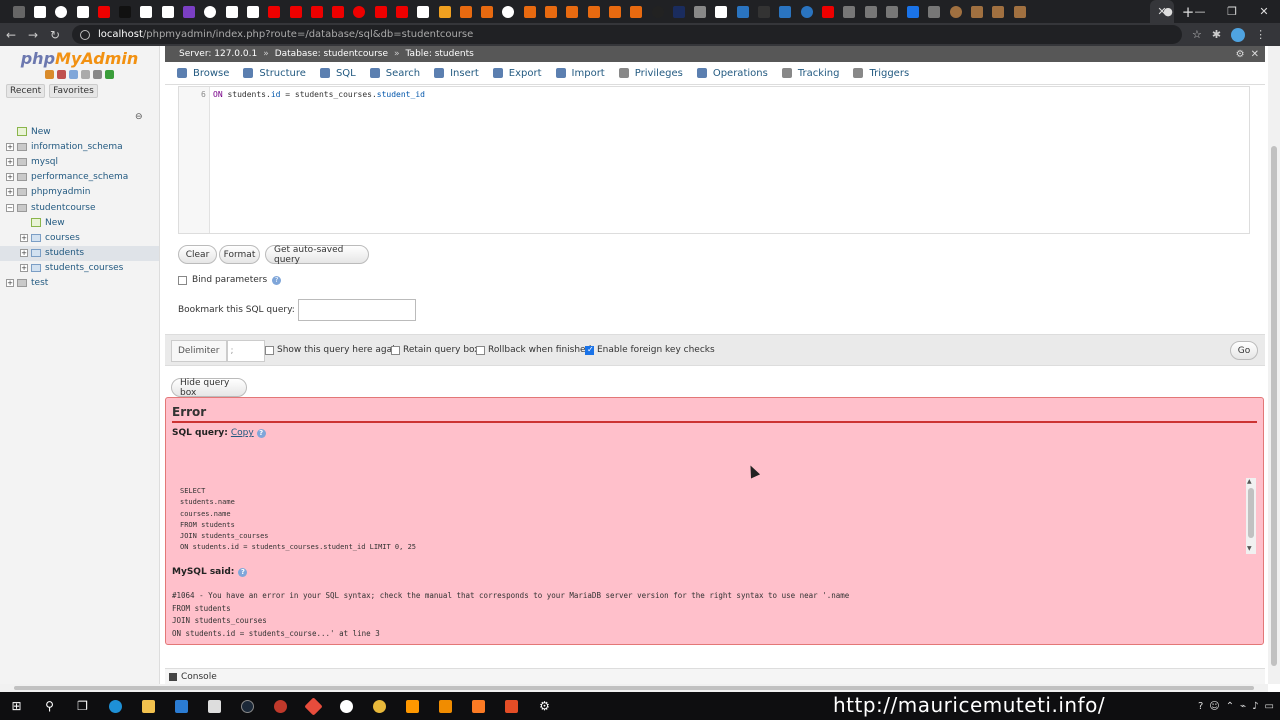 The width and height of the screenshot is (1280, 720). What do you see at coordinates (247, 706) in the screenshot?
I see `steam-icon` at bounding box center [247, 706].